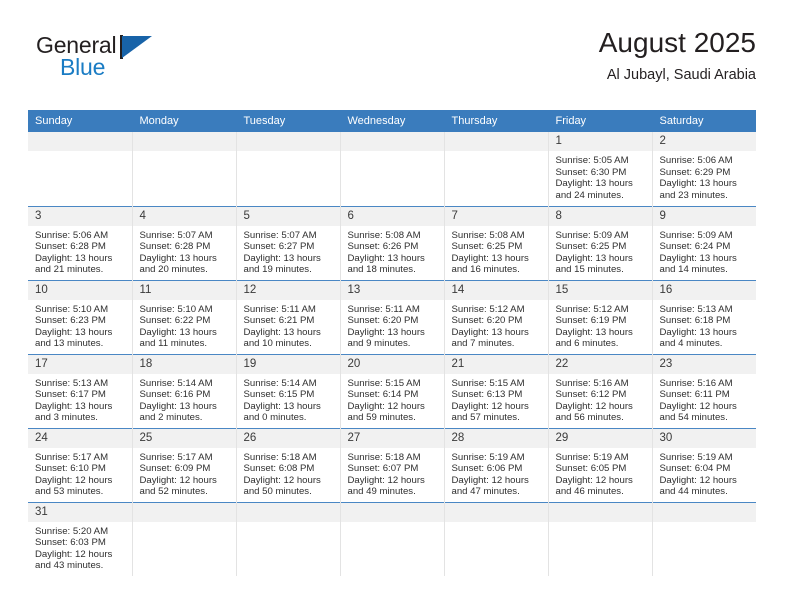  What do you see at coordinates (693, 270) in the screenshot?
I see `daylight-text-line2: and 14 minutes.` at bounding box center [693, 270].